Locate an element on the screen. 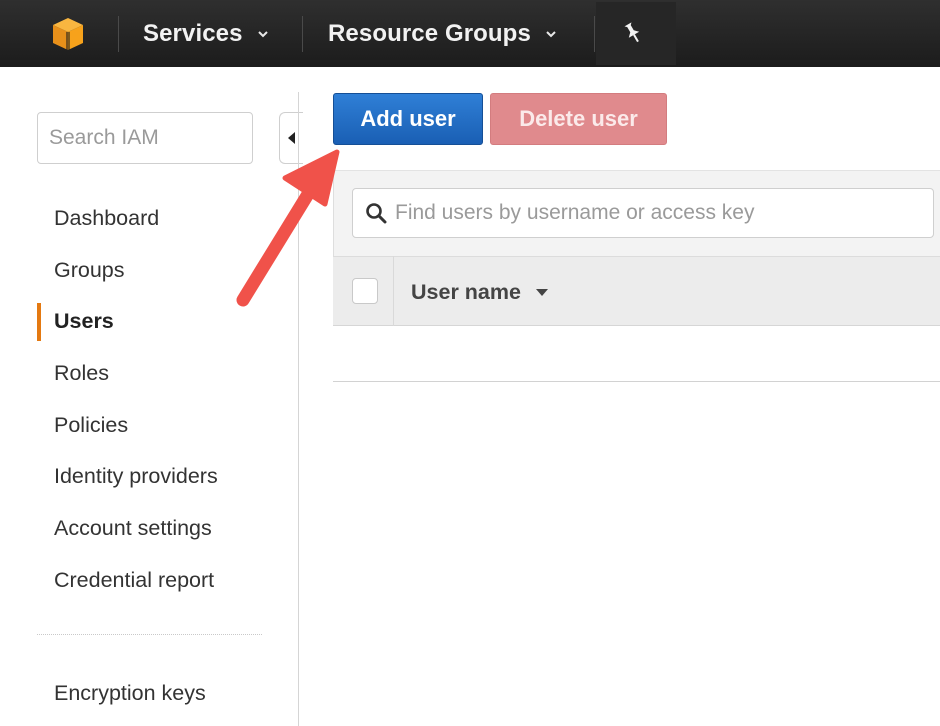 The image size is (940, 726). search-iam-input is located at coordinates (145, 138).